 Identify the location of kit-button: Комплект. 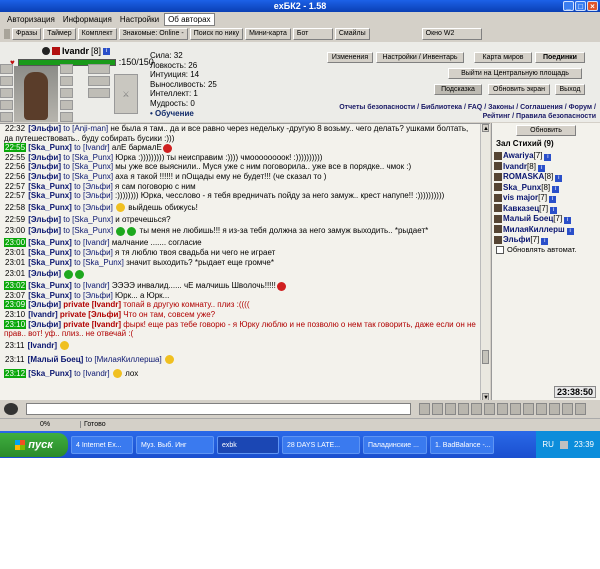
(97, 34).